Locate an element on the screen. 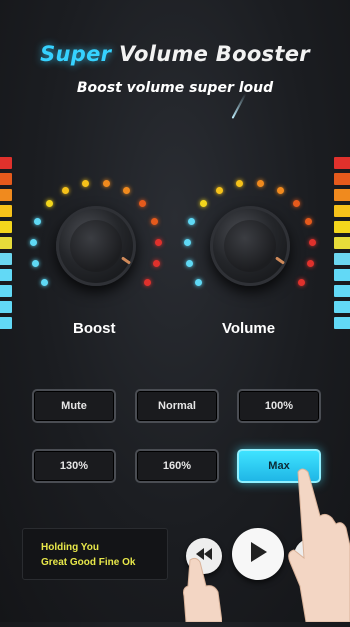 The width and height of the screenshot is (350, 627). boost-knob is located at coordinates (96, 246).